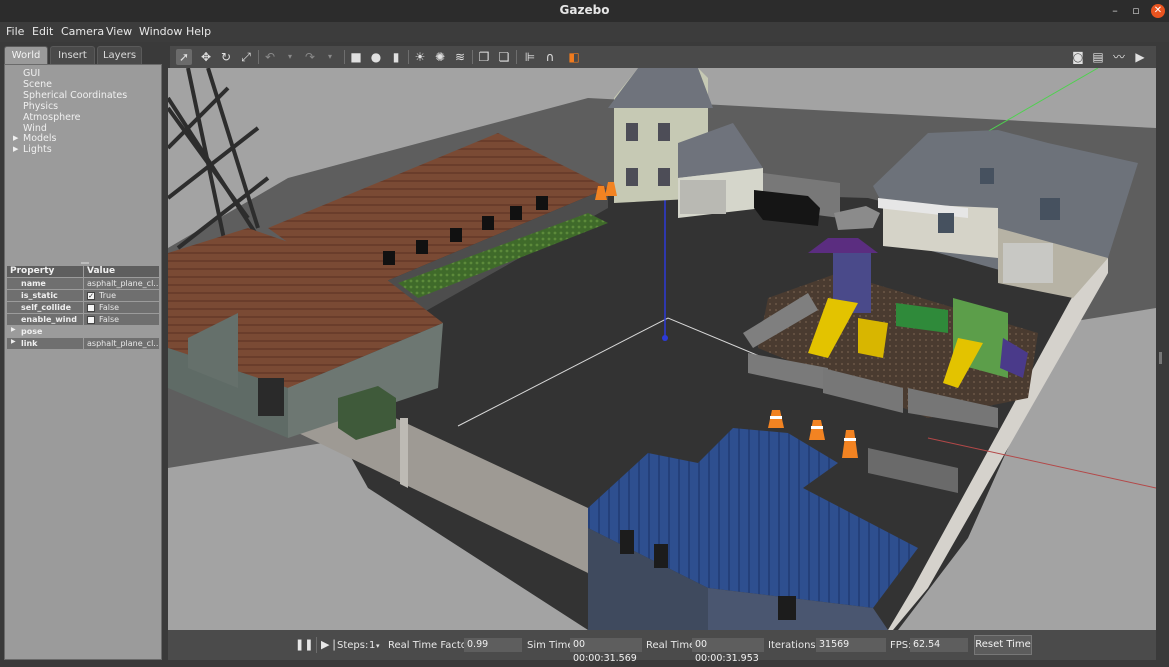  What do you see at coordinates (310, 57) in the screenshot?
I see `redo-icon: ↷` at bounding box center [310, 57].